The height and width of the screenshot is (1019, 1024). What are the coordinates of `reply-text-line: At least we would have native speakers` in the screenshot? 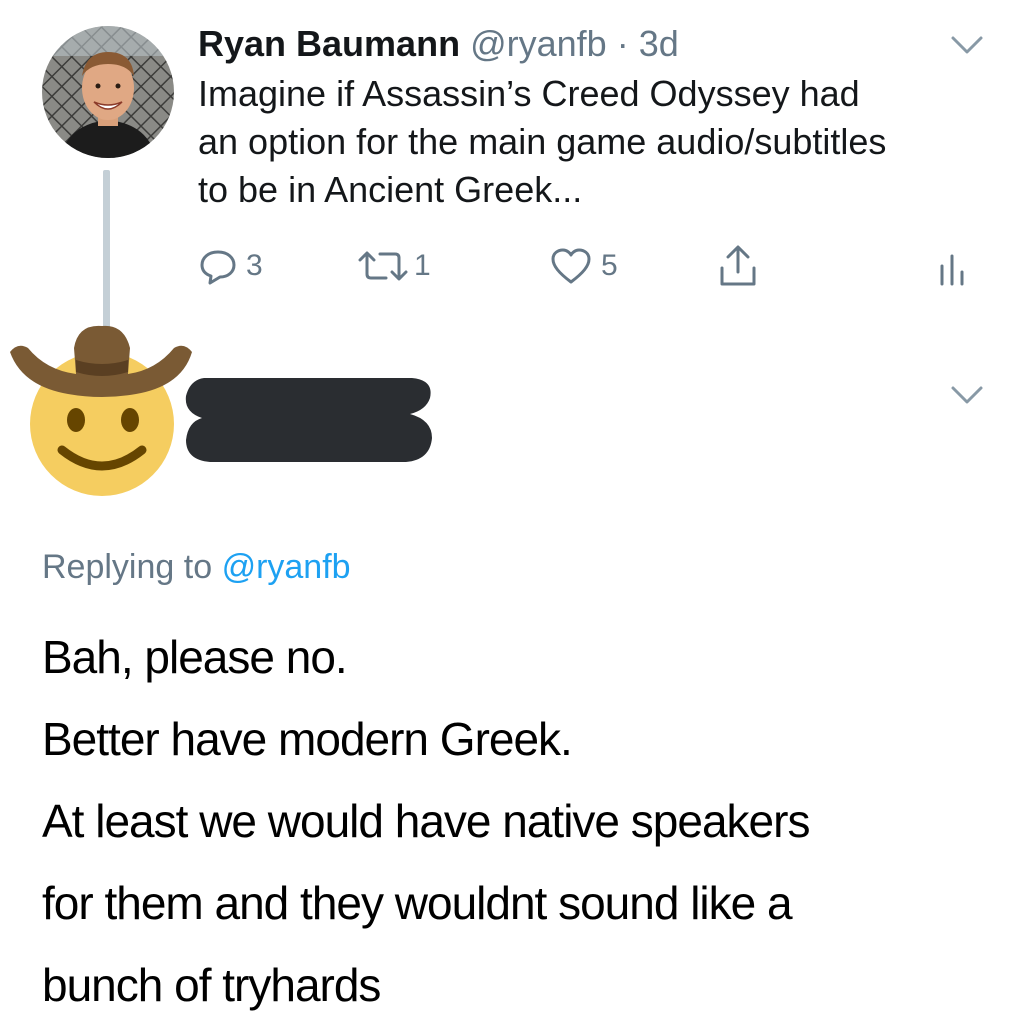 It's located at (426, 821).